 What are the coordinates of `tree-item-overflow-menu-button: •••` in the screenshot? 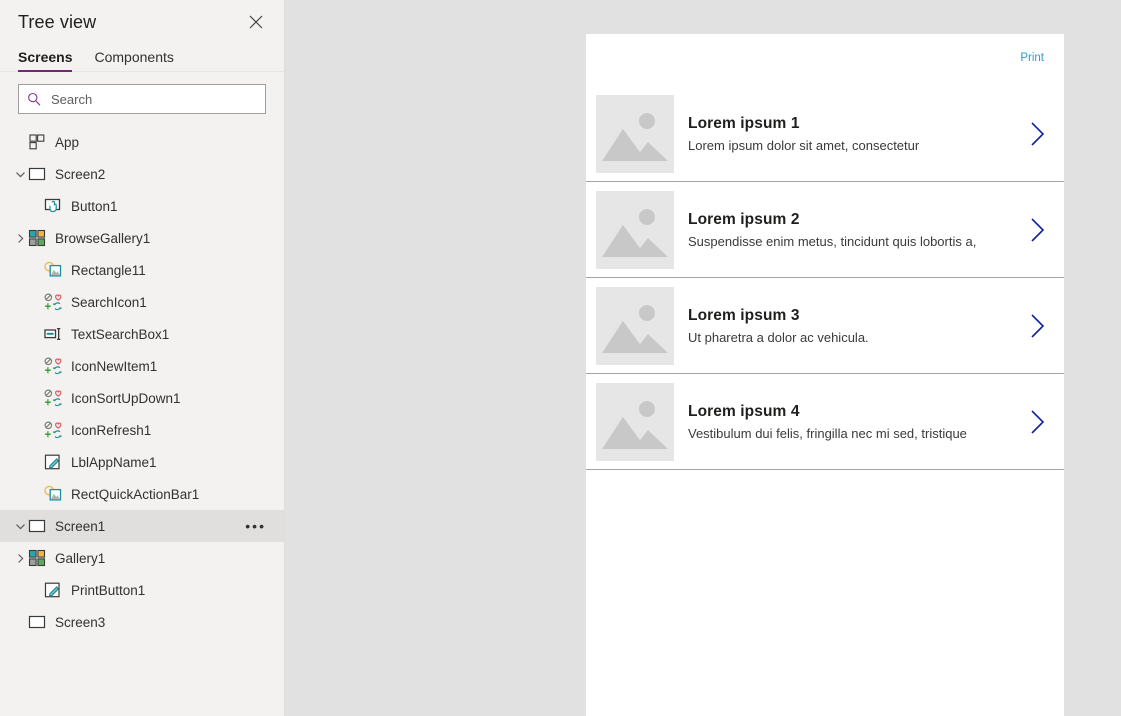 It's located at (259, 526).